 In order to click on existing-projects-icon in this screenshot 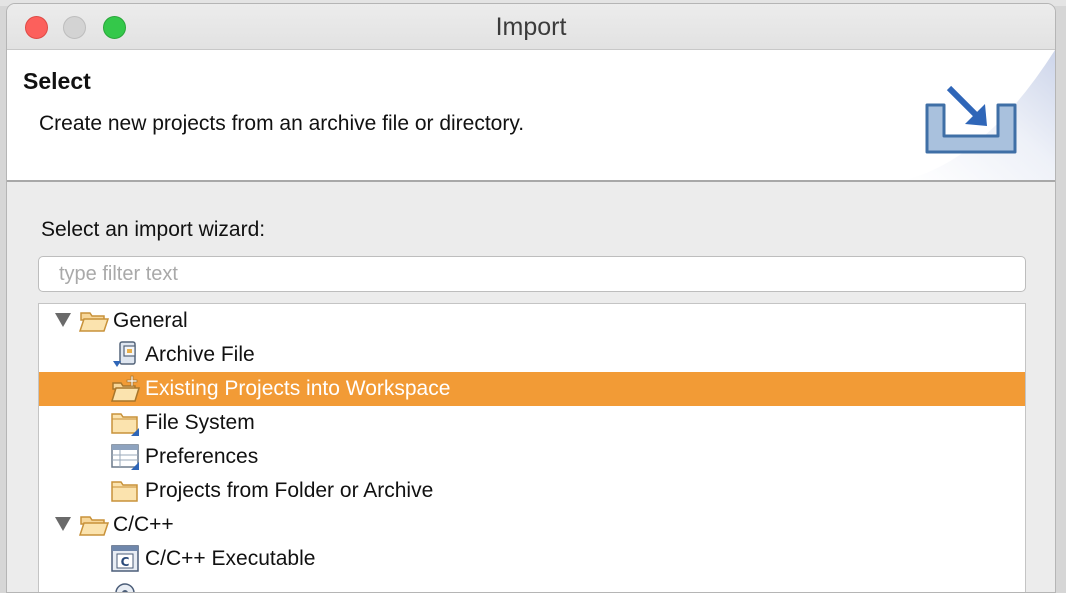, I will do `click(126, 388)`.